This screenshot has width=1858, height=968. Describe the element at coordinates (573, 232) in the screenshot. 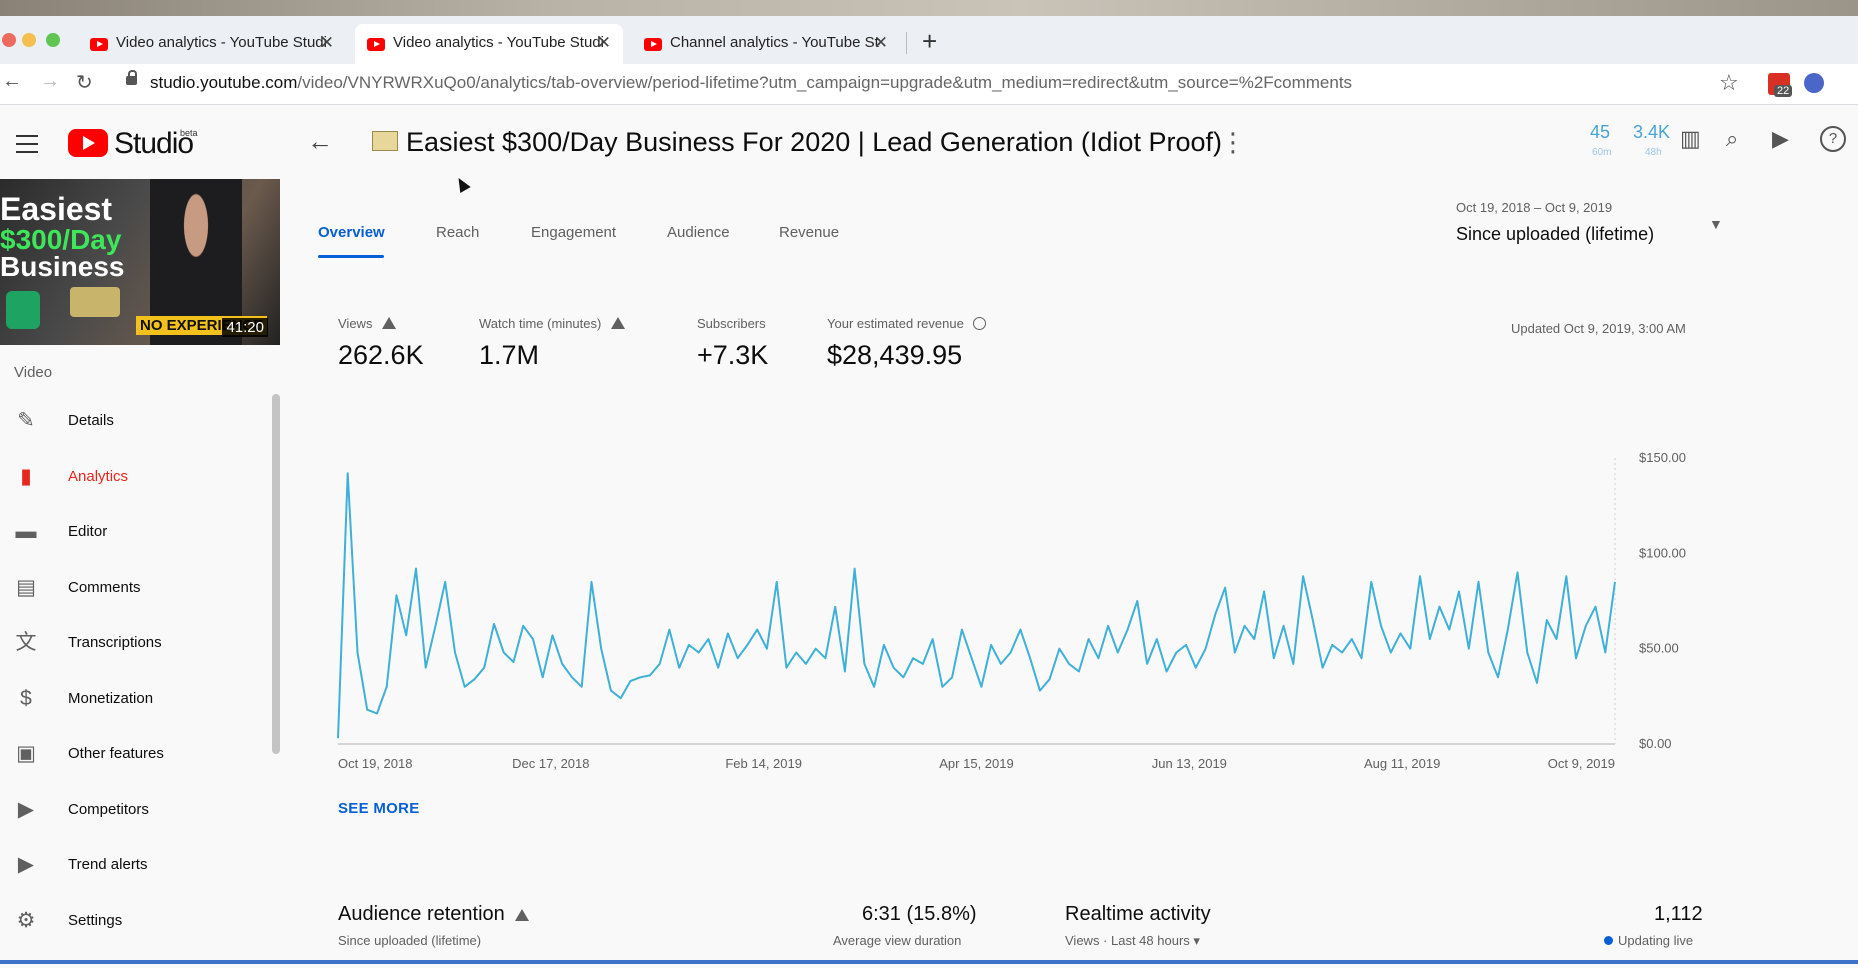

I see `tab-engagement: Engagement` at that location.